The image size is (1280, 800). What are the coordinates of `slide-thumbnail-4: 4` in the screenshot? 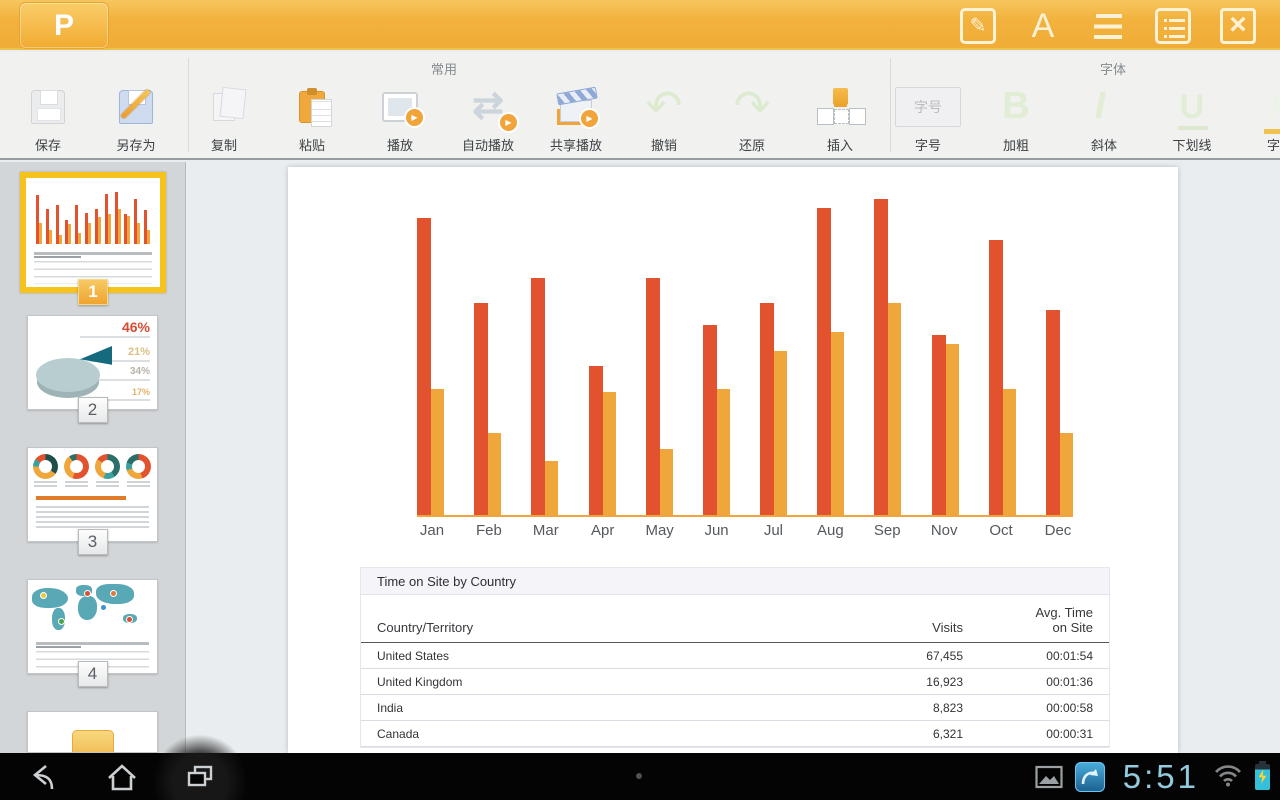 It's located at (92, 633).